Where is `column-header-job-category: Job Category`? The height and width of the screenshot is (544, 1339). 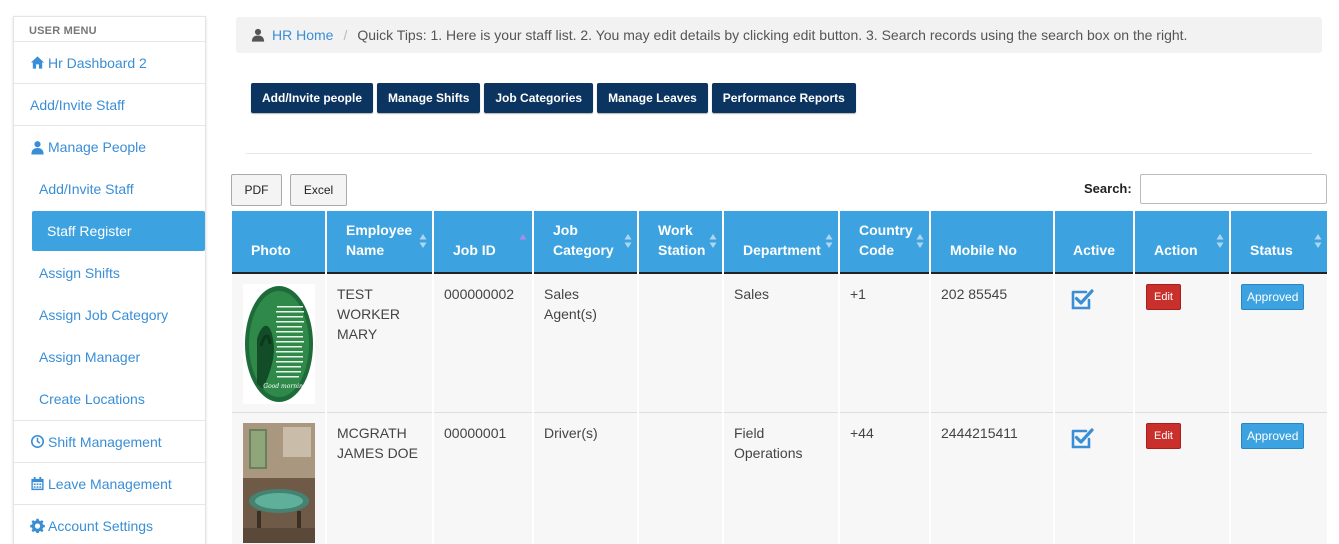 column-header-job-category: Job Category is located at coordinates (586, 242).